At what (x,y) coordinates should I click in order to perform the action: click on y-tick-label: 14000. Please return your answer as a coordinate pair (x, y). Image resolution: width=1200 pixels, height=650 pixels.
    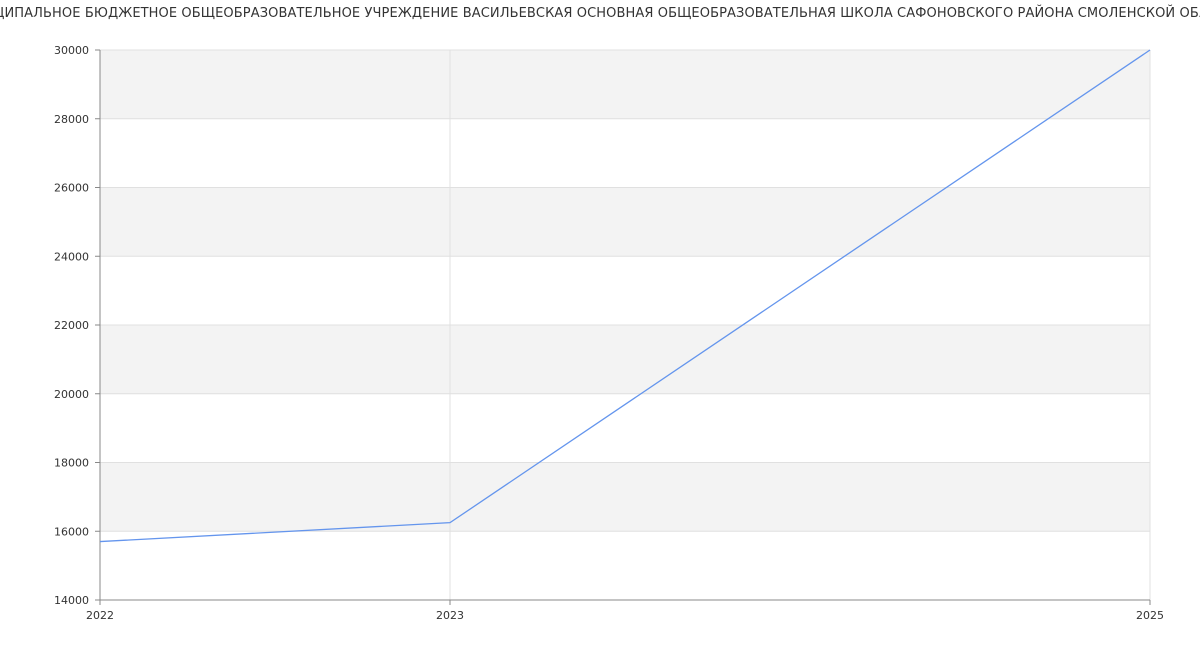
    Looking at the image, I should click on (71, 600).